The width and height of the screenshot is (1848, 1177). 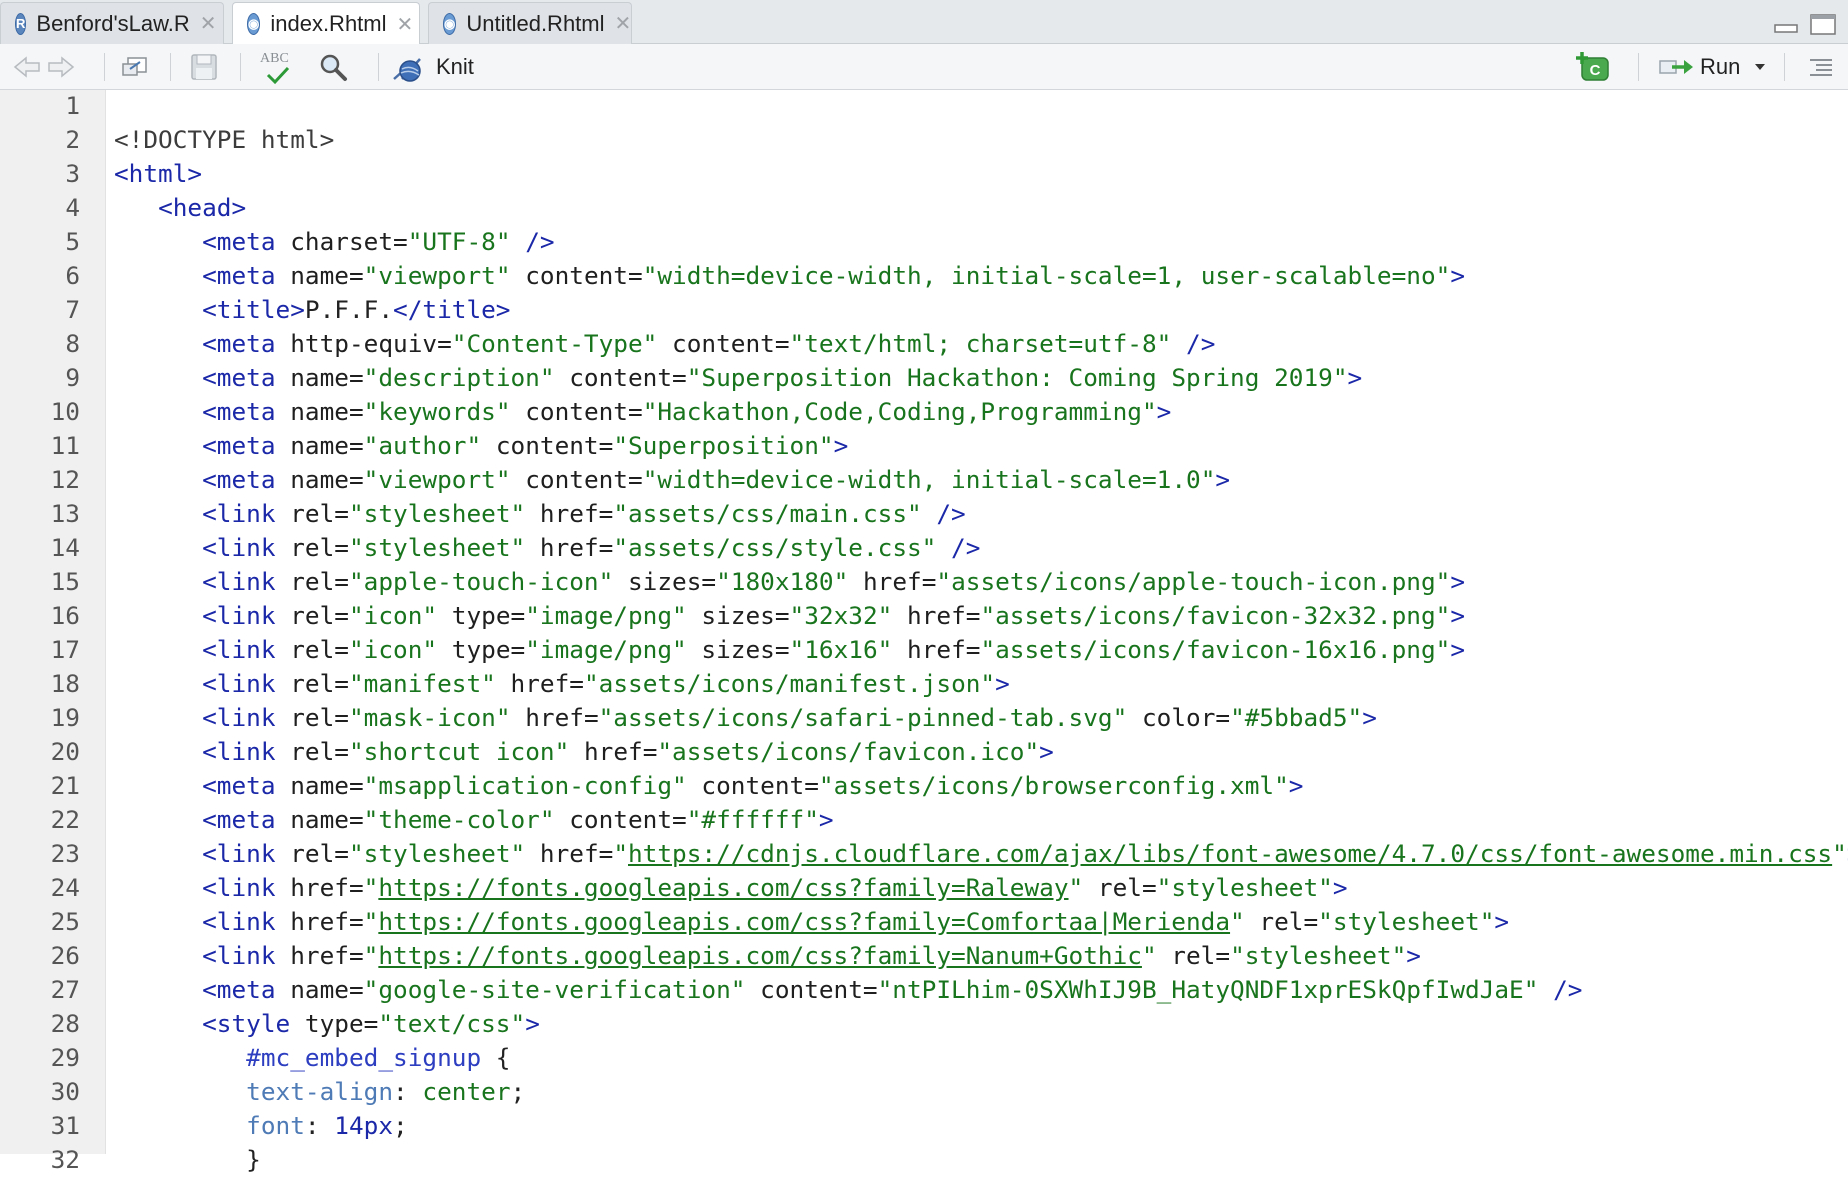 I want to click on tab-benfords-law-r: R Benford'sLaw.R ✕, so click(x=112, y=23).